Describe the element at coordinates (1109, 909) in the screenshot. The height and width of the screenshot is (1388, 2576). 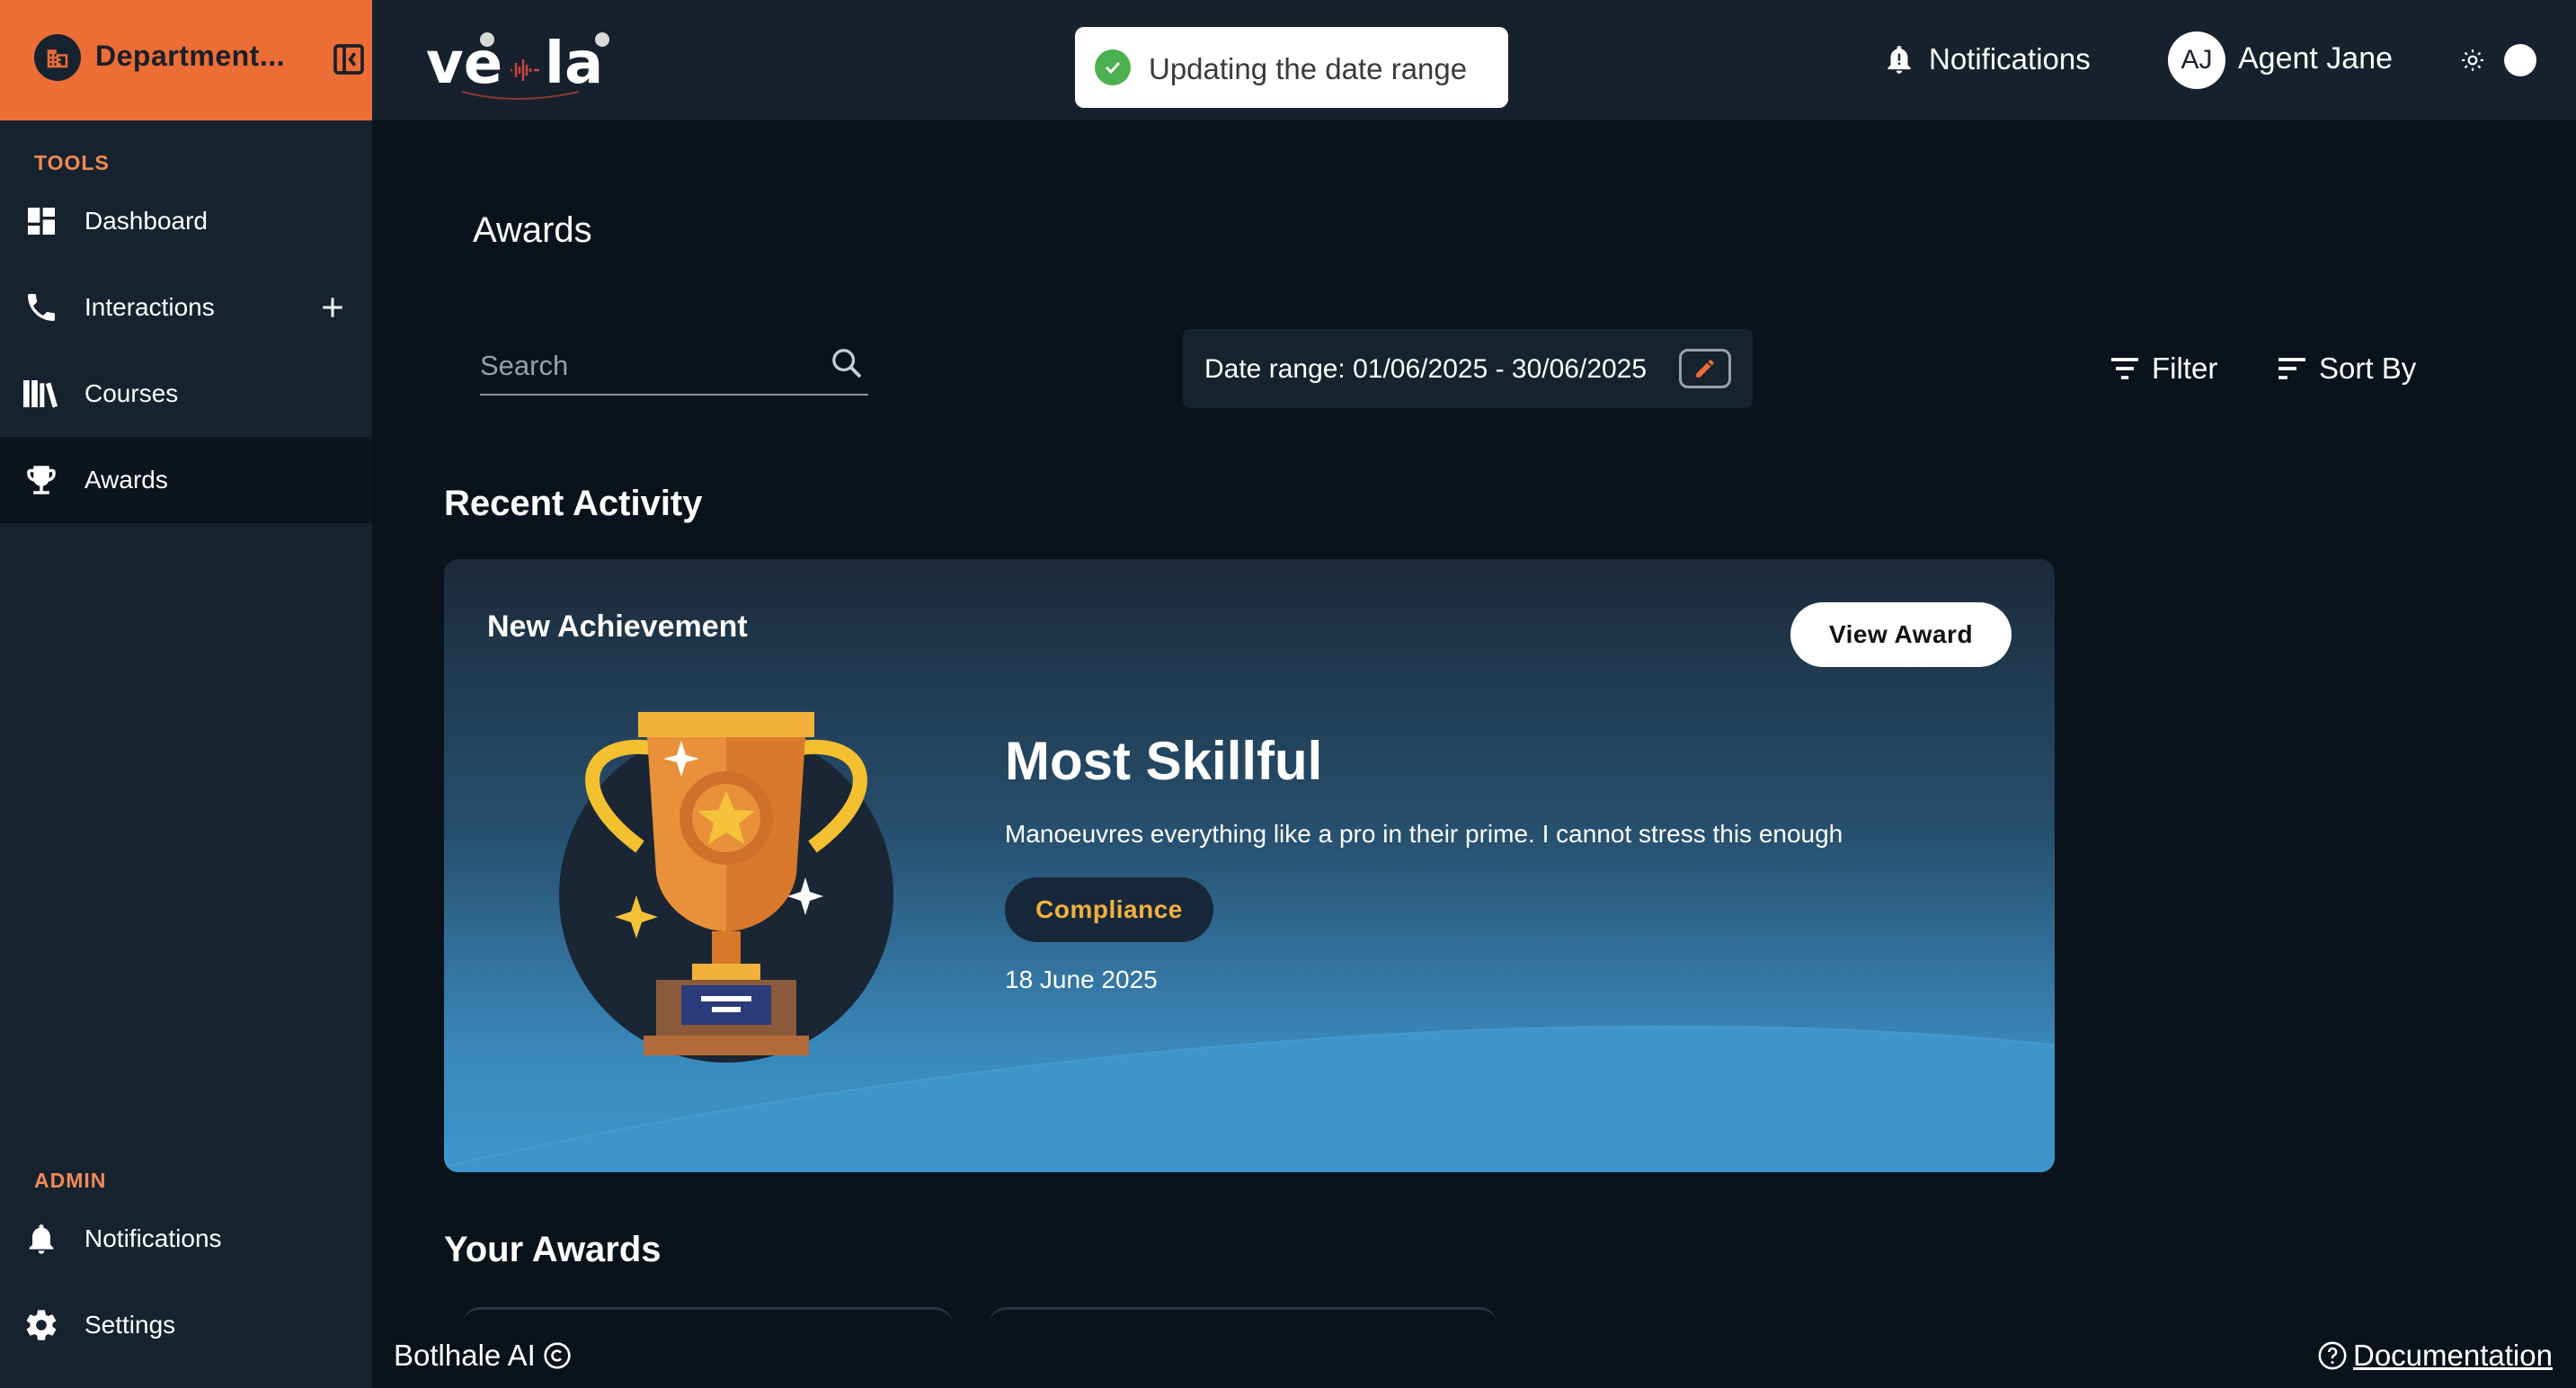
I see `award-category-badge: Compliance` at that location.